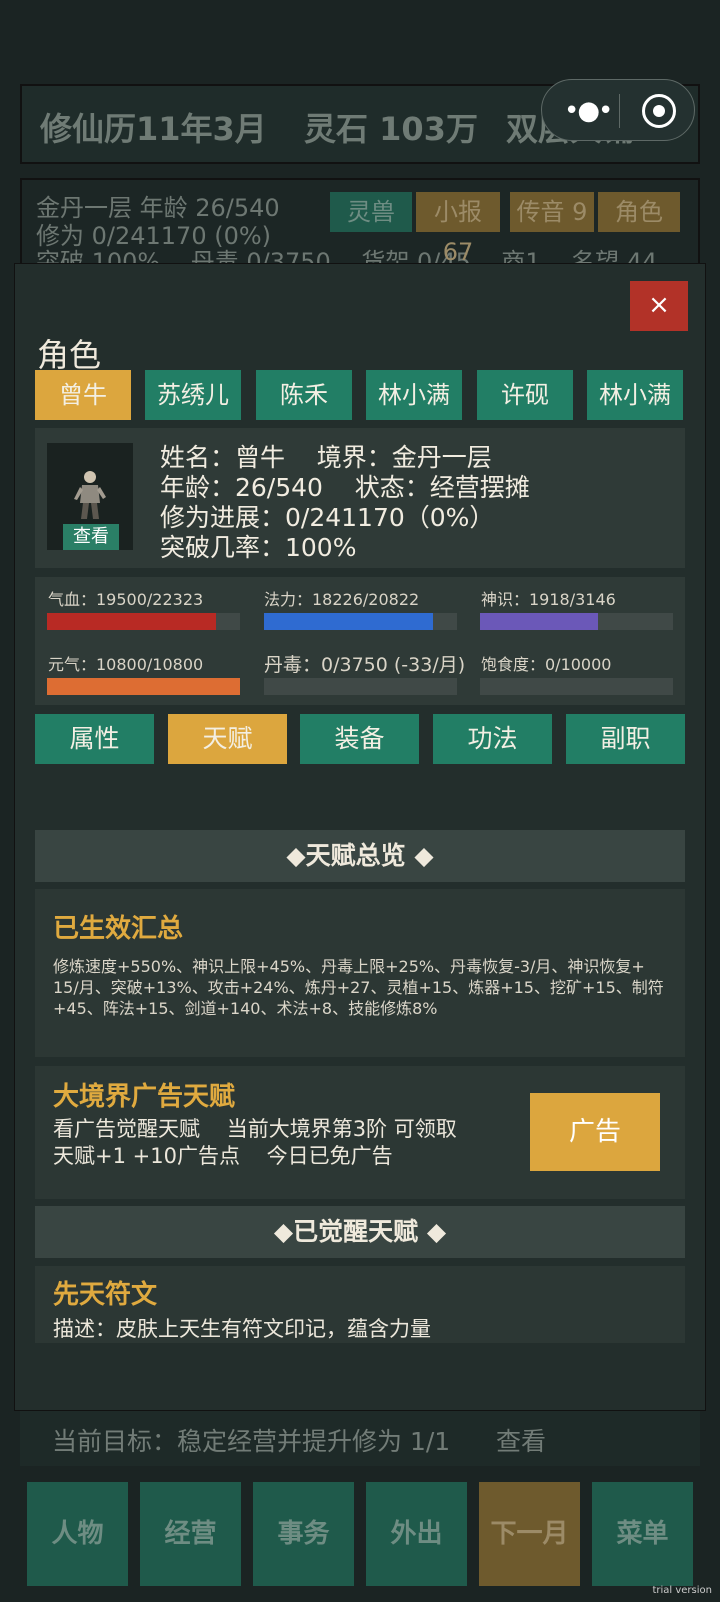 This screenshot has width=720, height=1602. What do you see at coordinates (190, 1534) in the screenshot?
I see `nav-business: 经营` at bounding box center [190, 1534].